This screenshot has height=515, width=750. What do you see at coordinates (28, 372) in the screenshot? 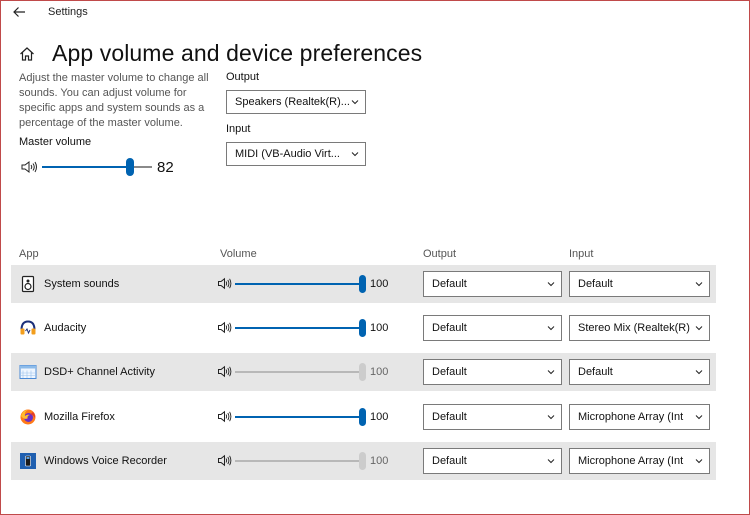
I see `app-window-icon` at bounding box center [28, 372].